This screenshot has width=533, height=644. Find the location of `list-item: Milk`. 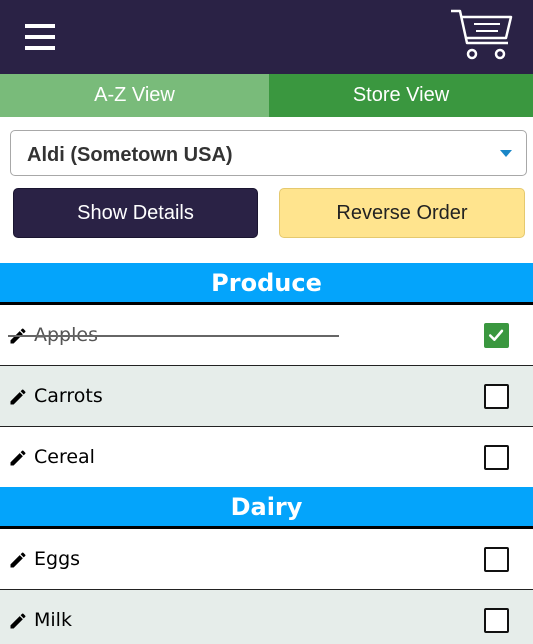

list-item: Milk is located at coordinates (266, 617).